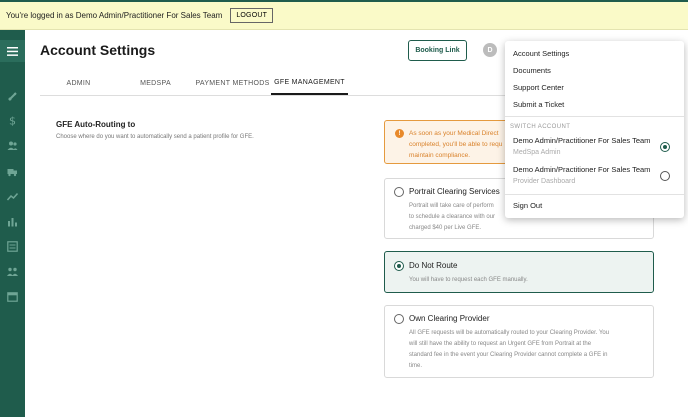  I want to click on account-role: Provider Dashboard, so click(544, 181).